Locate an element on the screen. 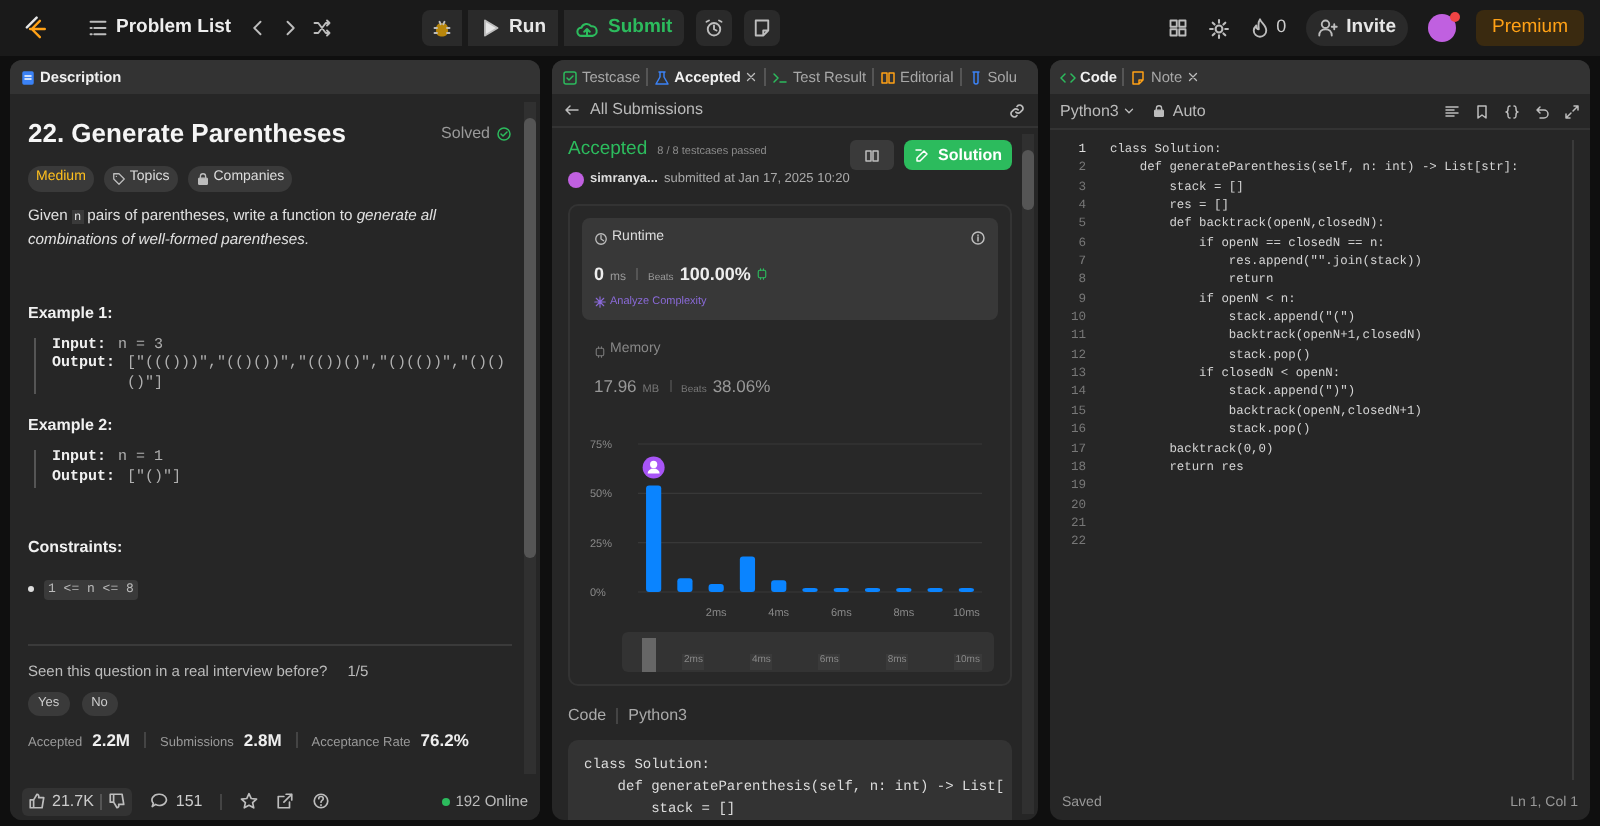  logo-icon is located at coordinates (35, 28).